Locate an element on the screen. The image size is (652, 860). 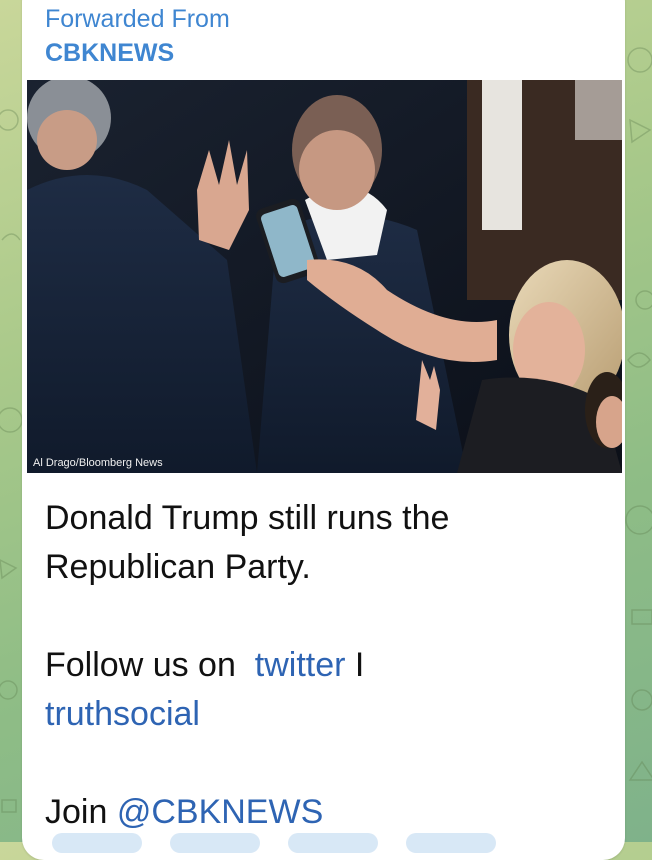
follow-line: Follow us on twitter I truthsocial is located at coordinates (325, 690).